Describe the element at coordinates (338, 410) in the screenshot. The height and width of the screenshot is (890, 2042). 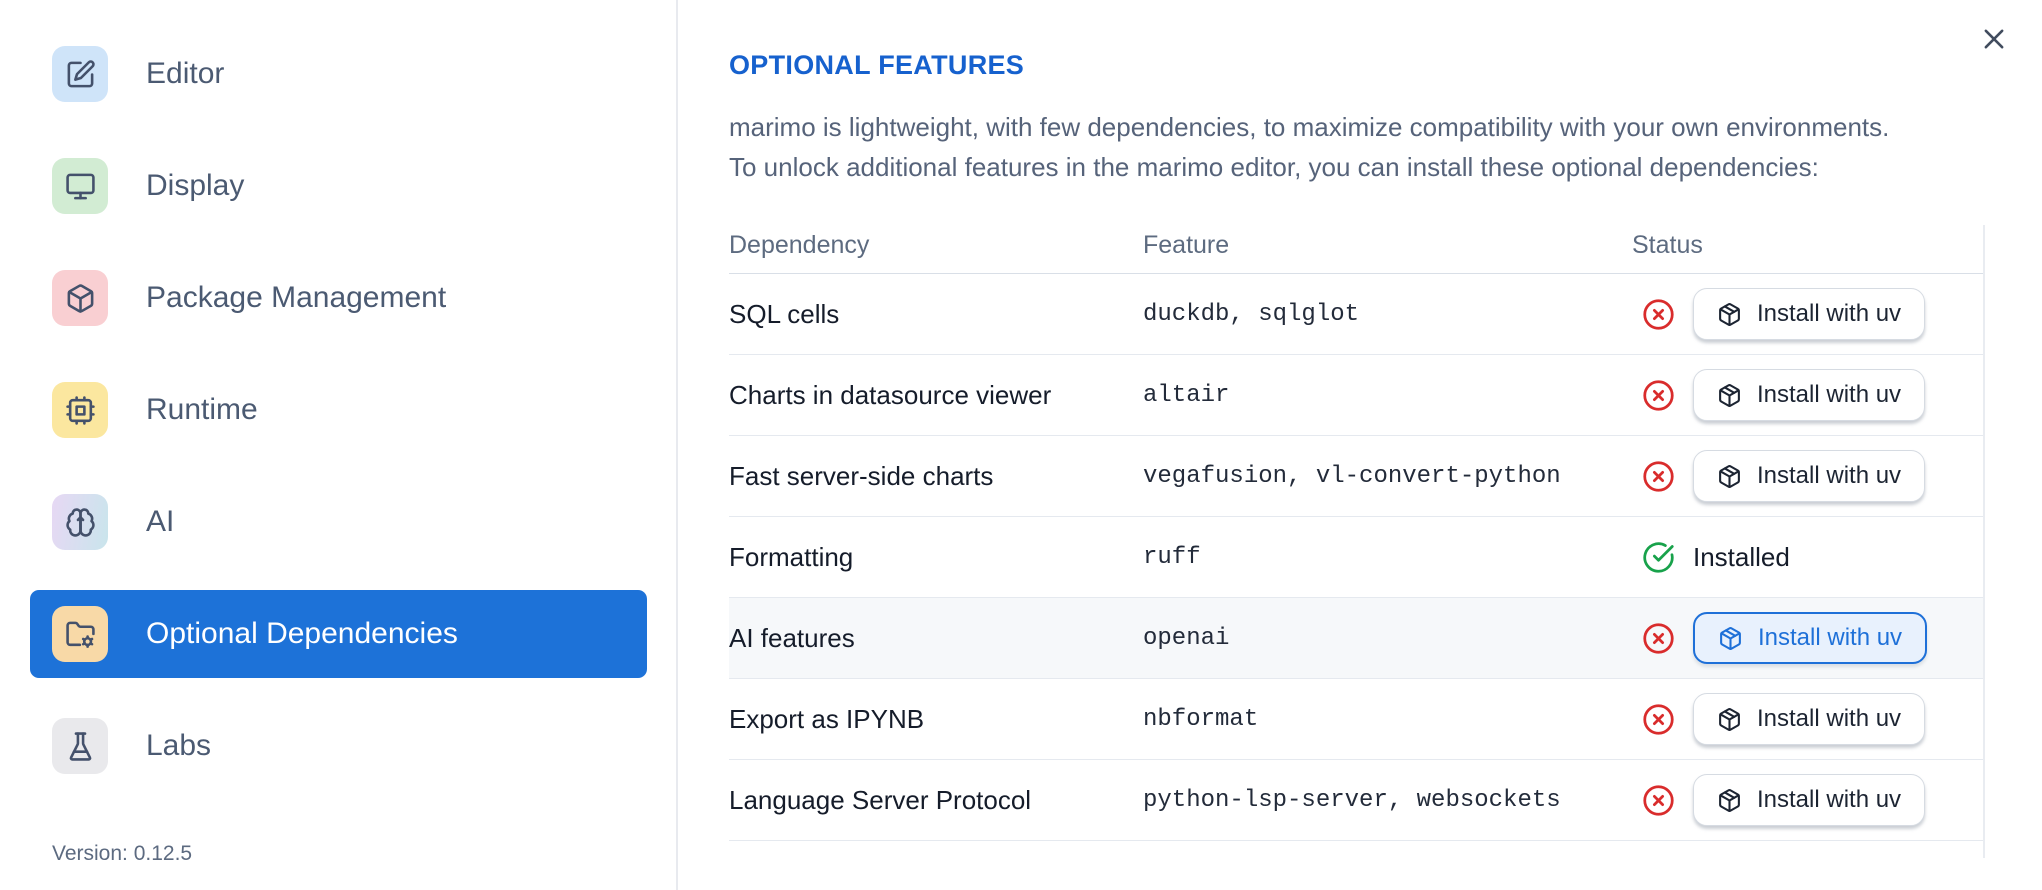
I see `sidebar-item-runtime: Runtime` at that location.